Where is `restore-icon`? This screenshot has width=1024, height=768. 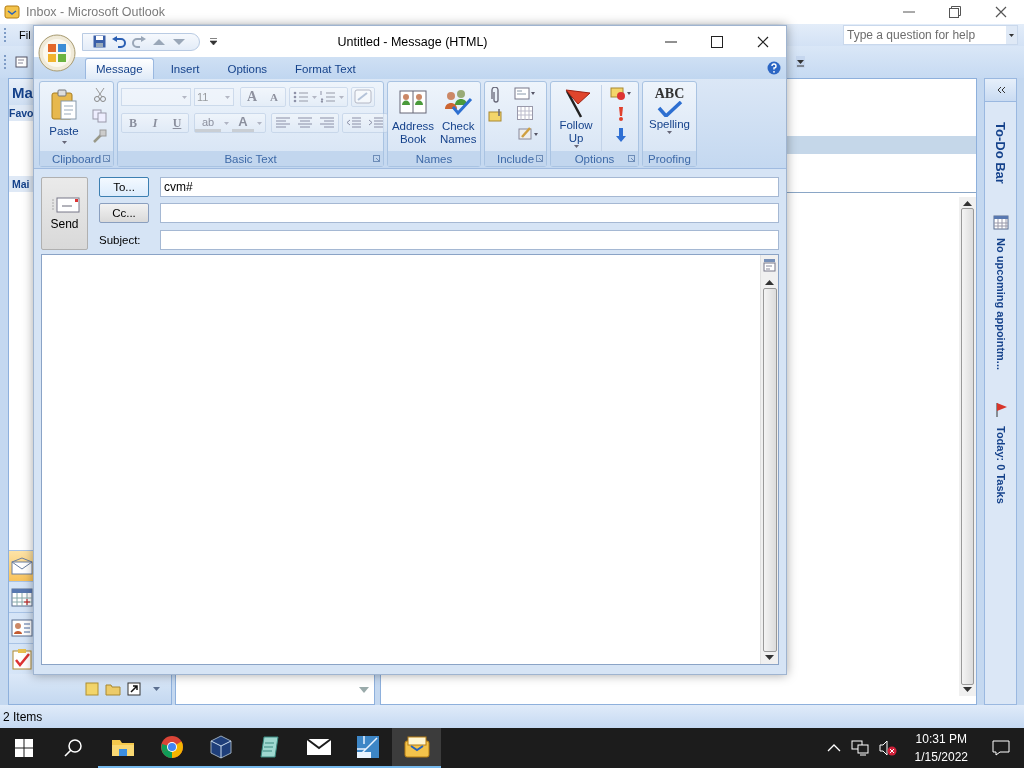
restore-icon is located at coordinates (955, 12).